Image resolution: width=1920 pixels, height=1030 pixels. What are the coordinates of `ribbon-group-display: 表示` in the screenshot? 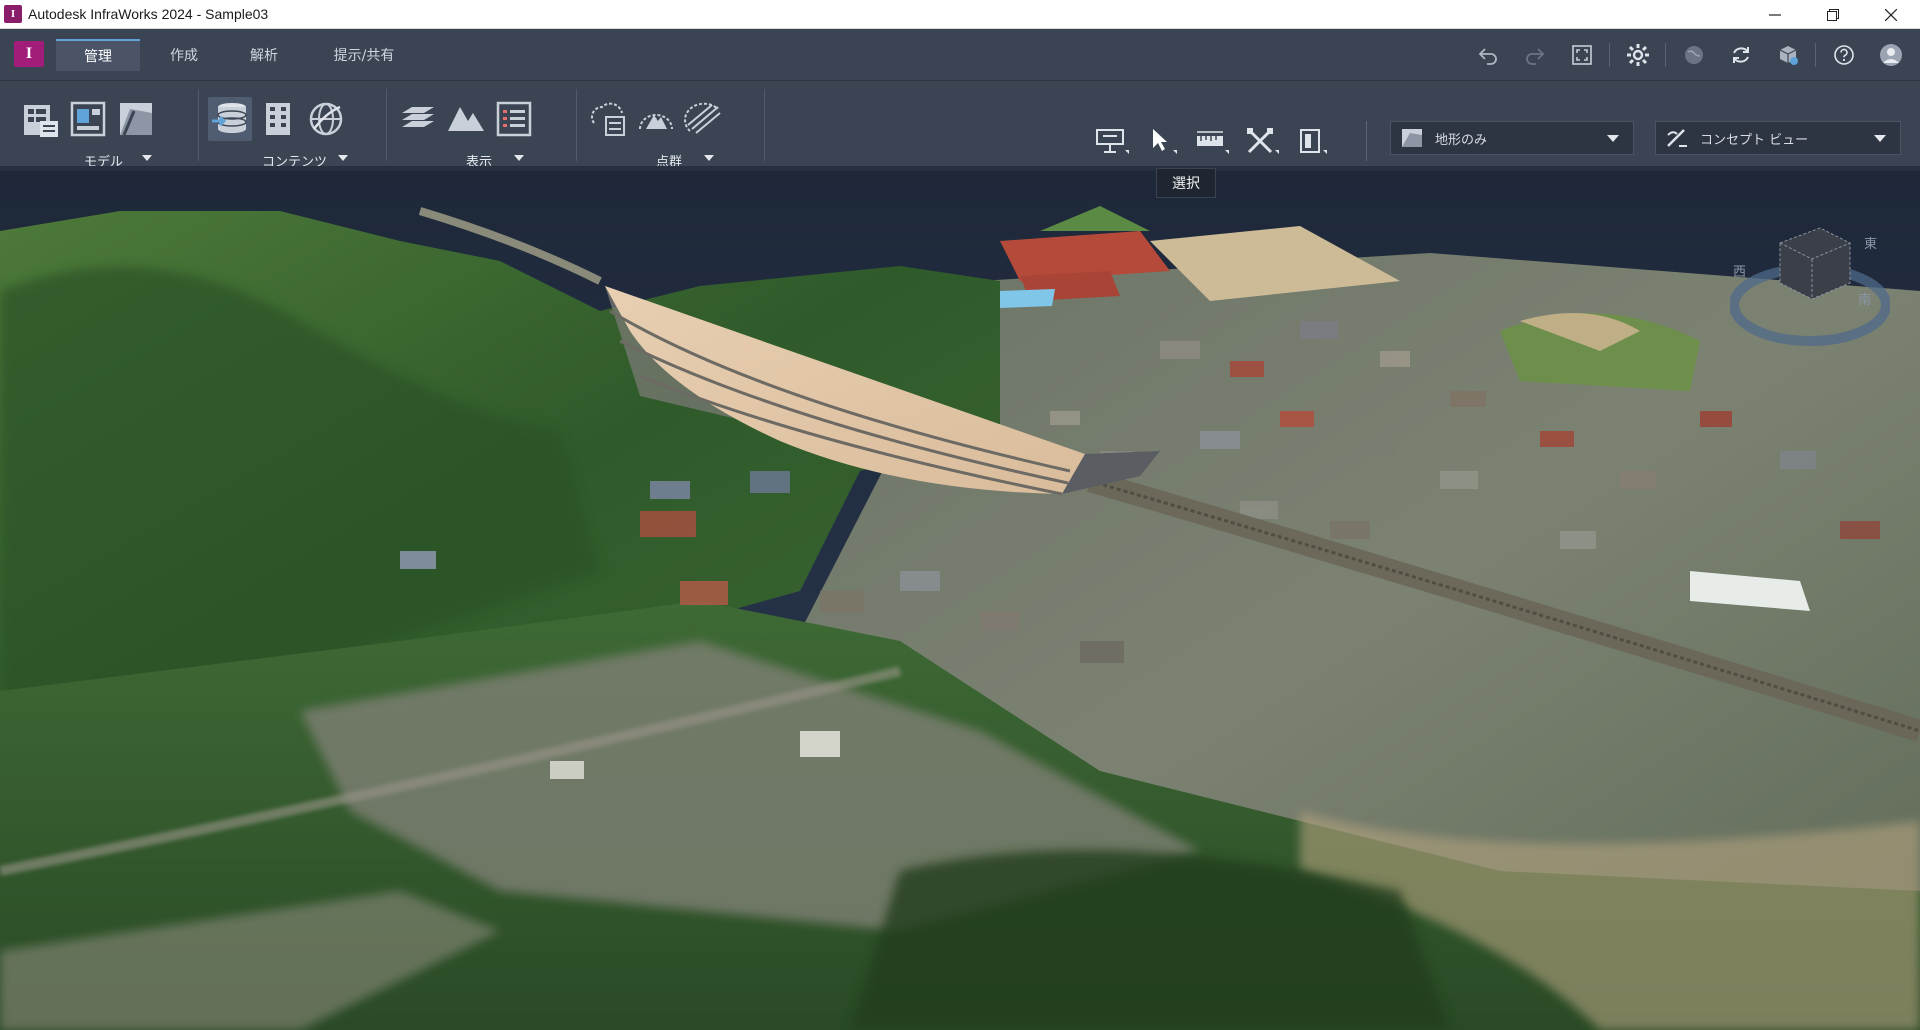 It's located at (482, 129).